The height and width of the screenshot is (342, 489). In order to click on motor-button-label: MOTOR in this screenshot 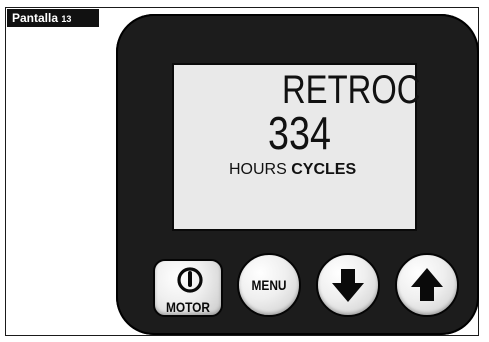, I will do `click(188, 307)`.